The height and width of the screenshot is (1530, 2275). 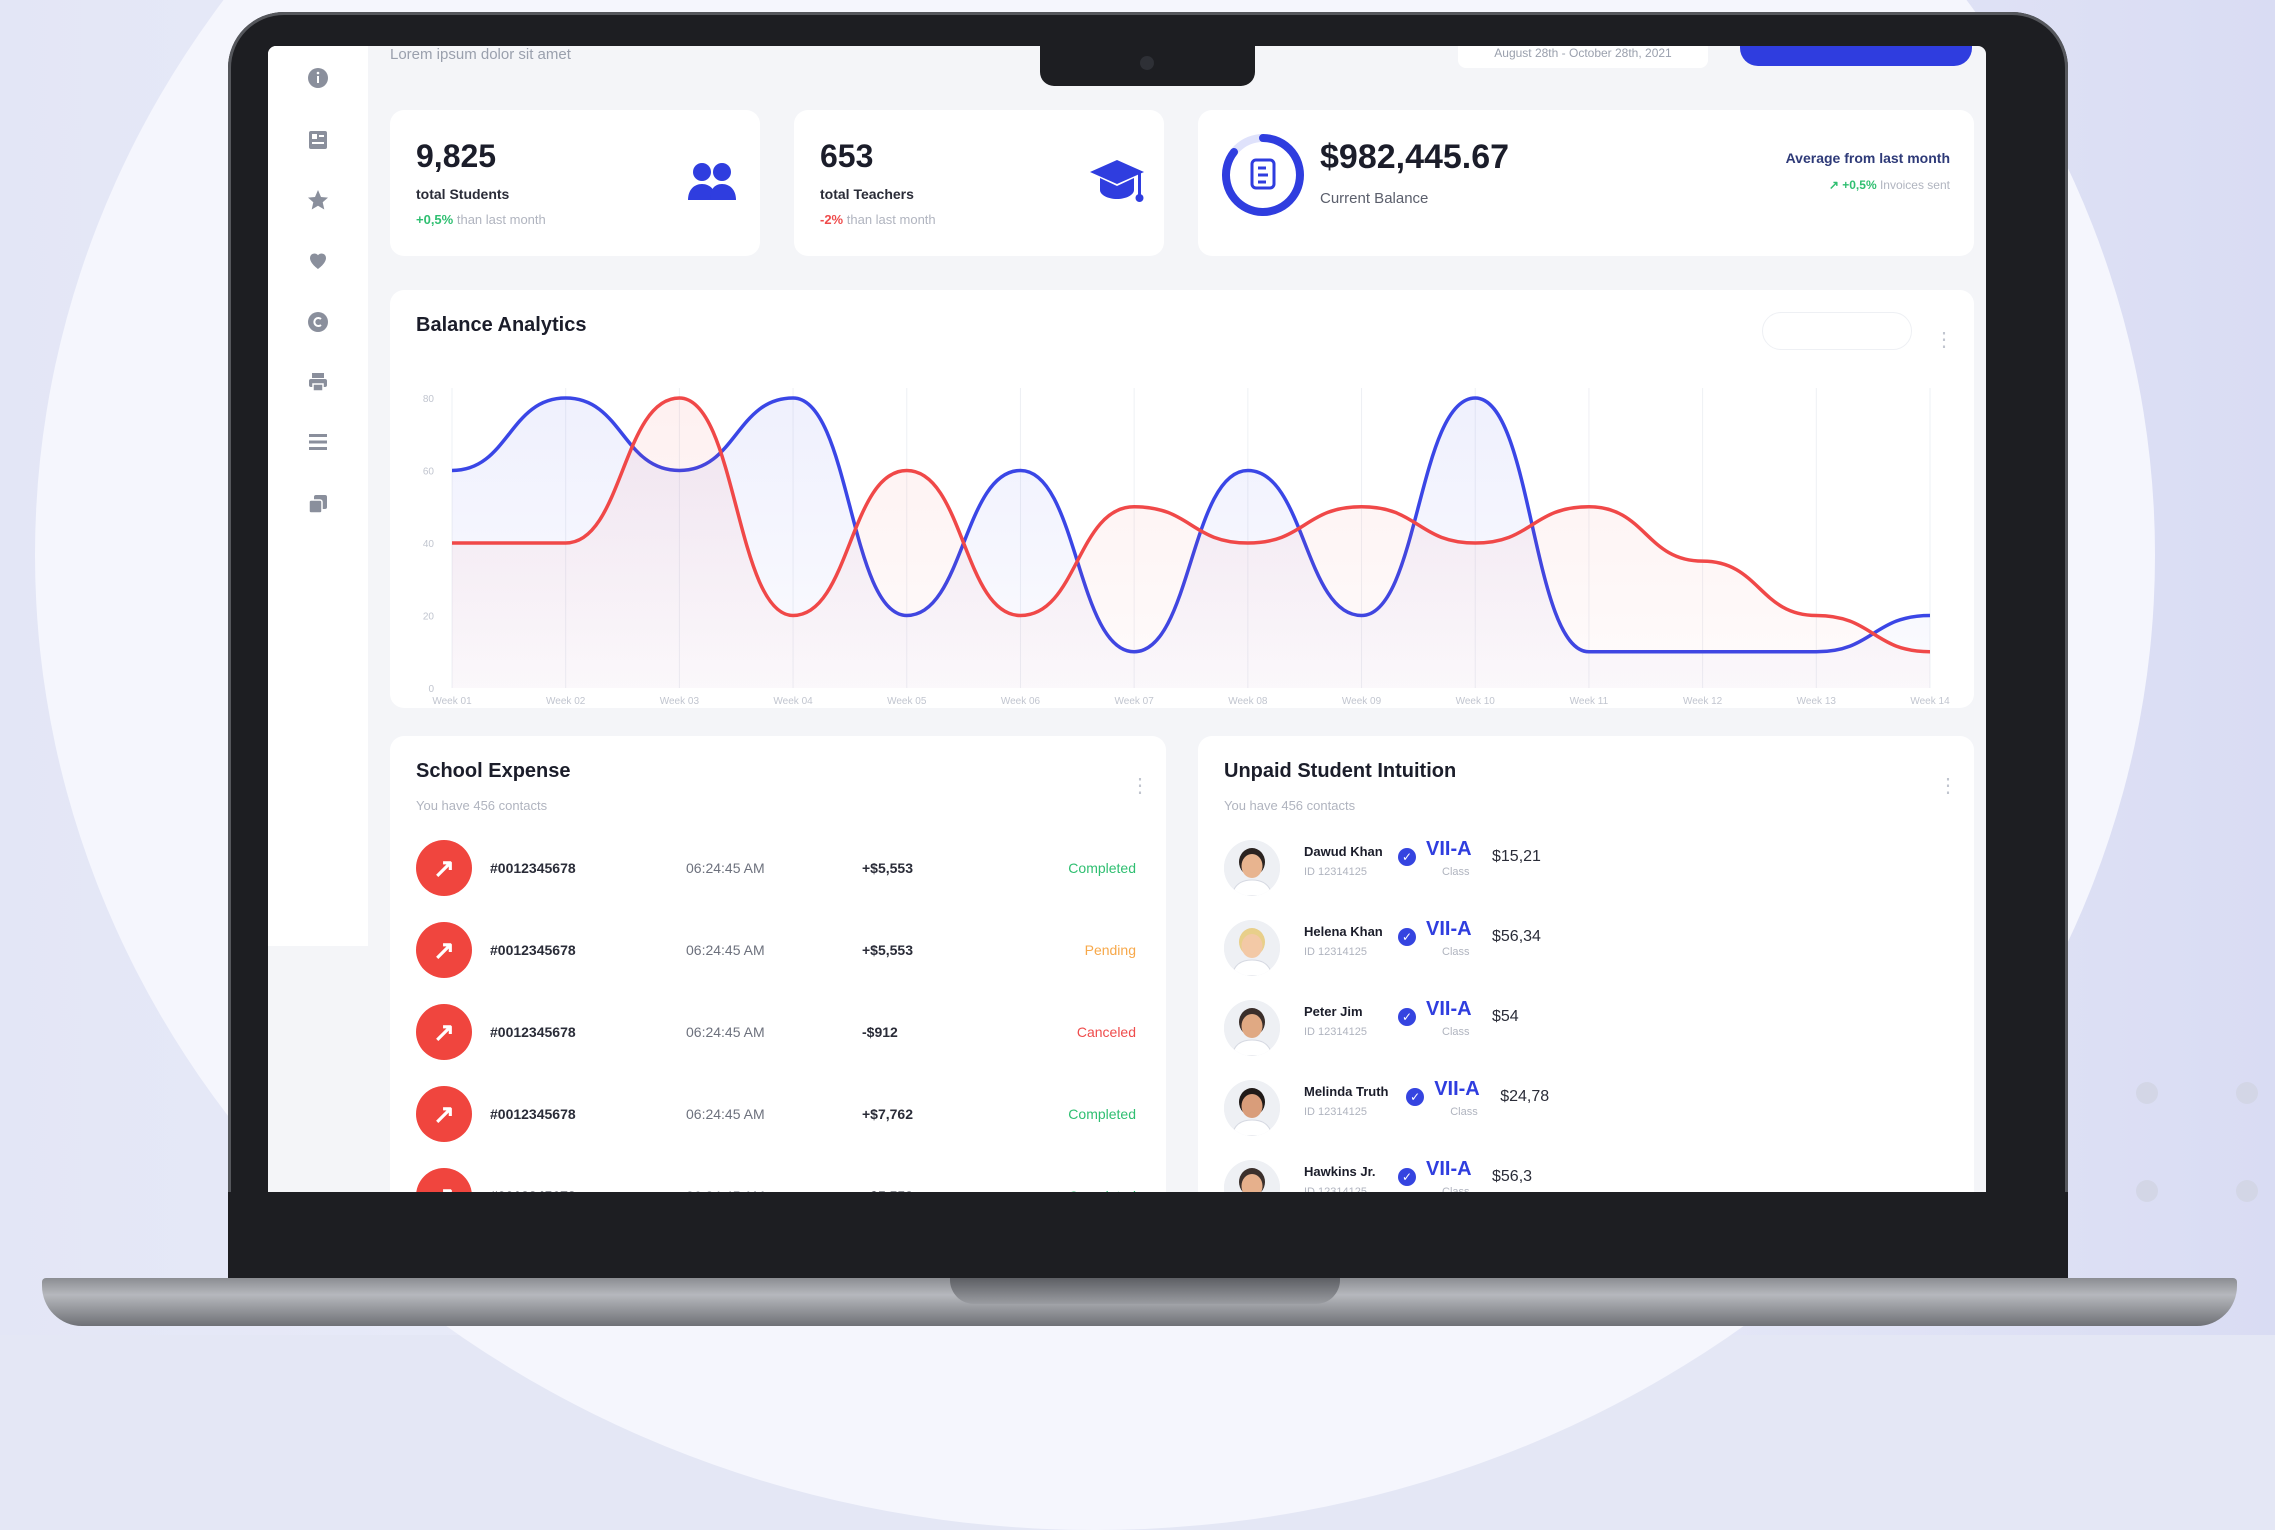 I want to click on laptop-bezel, so click(x=1148, y=1236).